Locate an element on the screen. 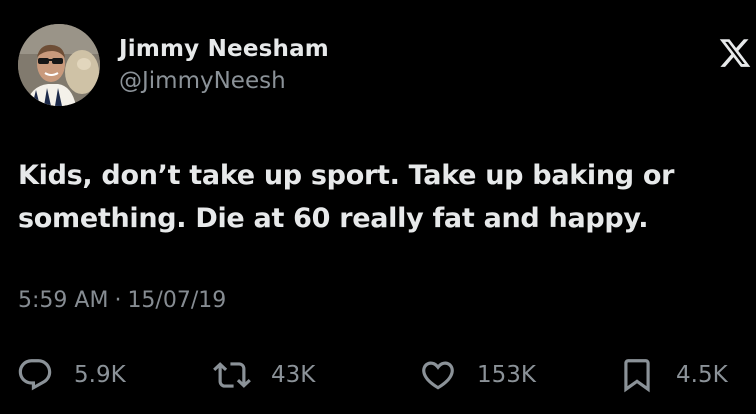 The image size is (756, 414). like-button: 153K is located at coordinates (477, 375).